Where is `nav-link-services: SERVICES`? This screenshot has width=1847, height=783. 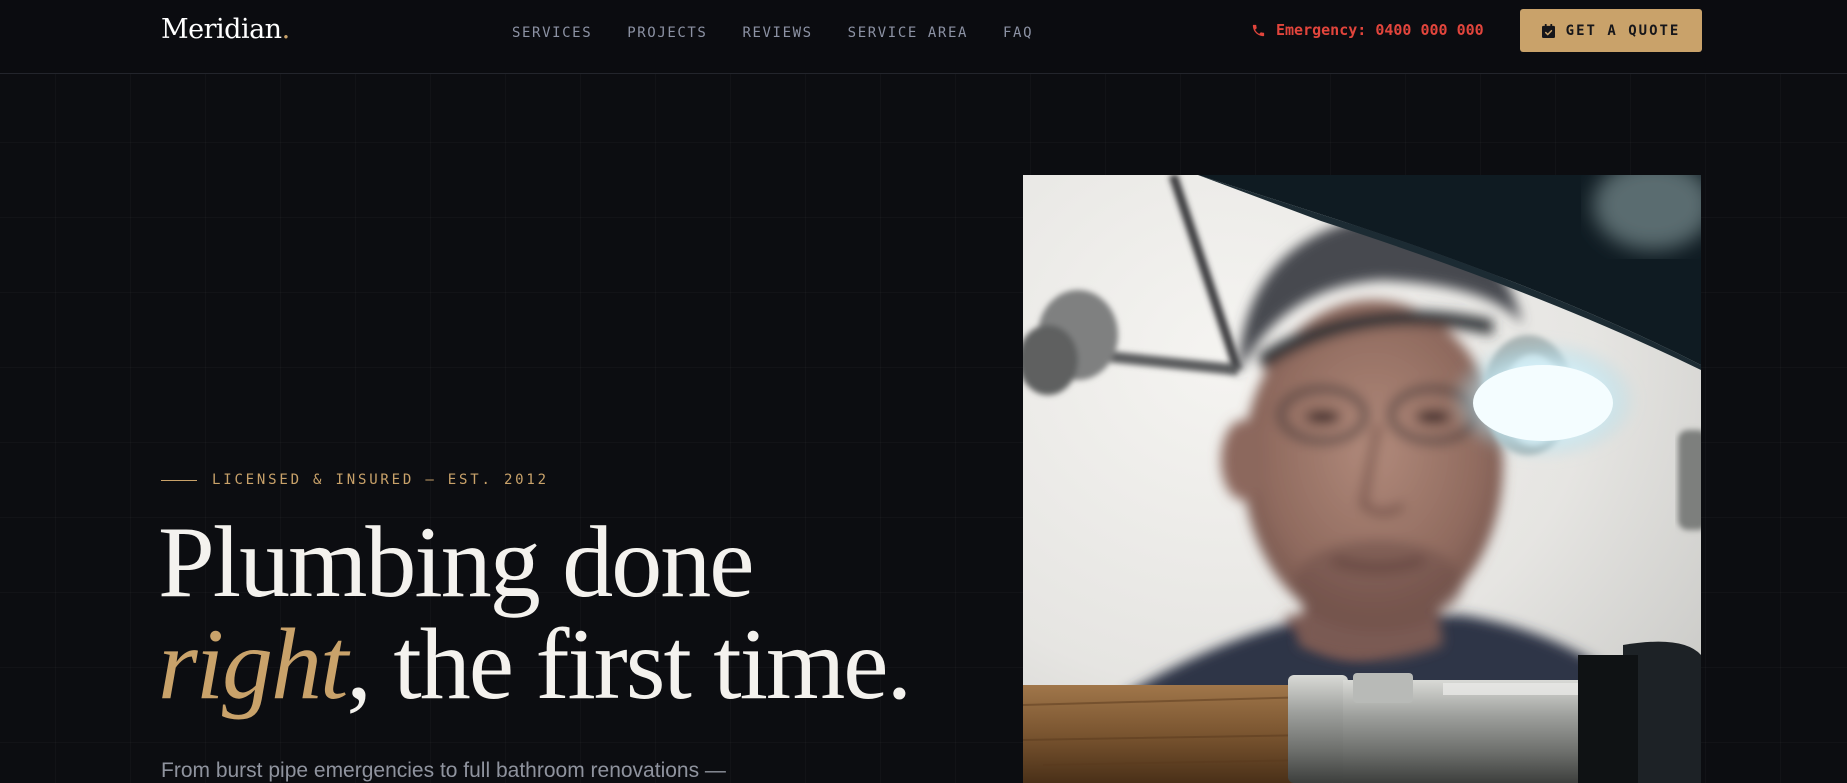
nav-link-services: SERVICES is located at coordinates (552, 33).